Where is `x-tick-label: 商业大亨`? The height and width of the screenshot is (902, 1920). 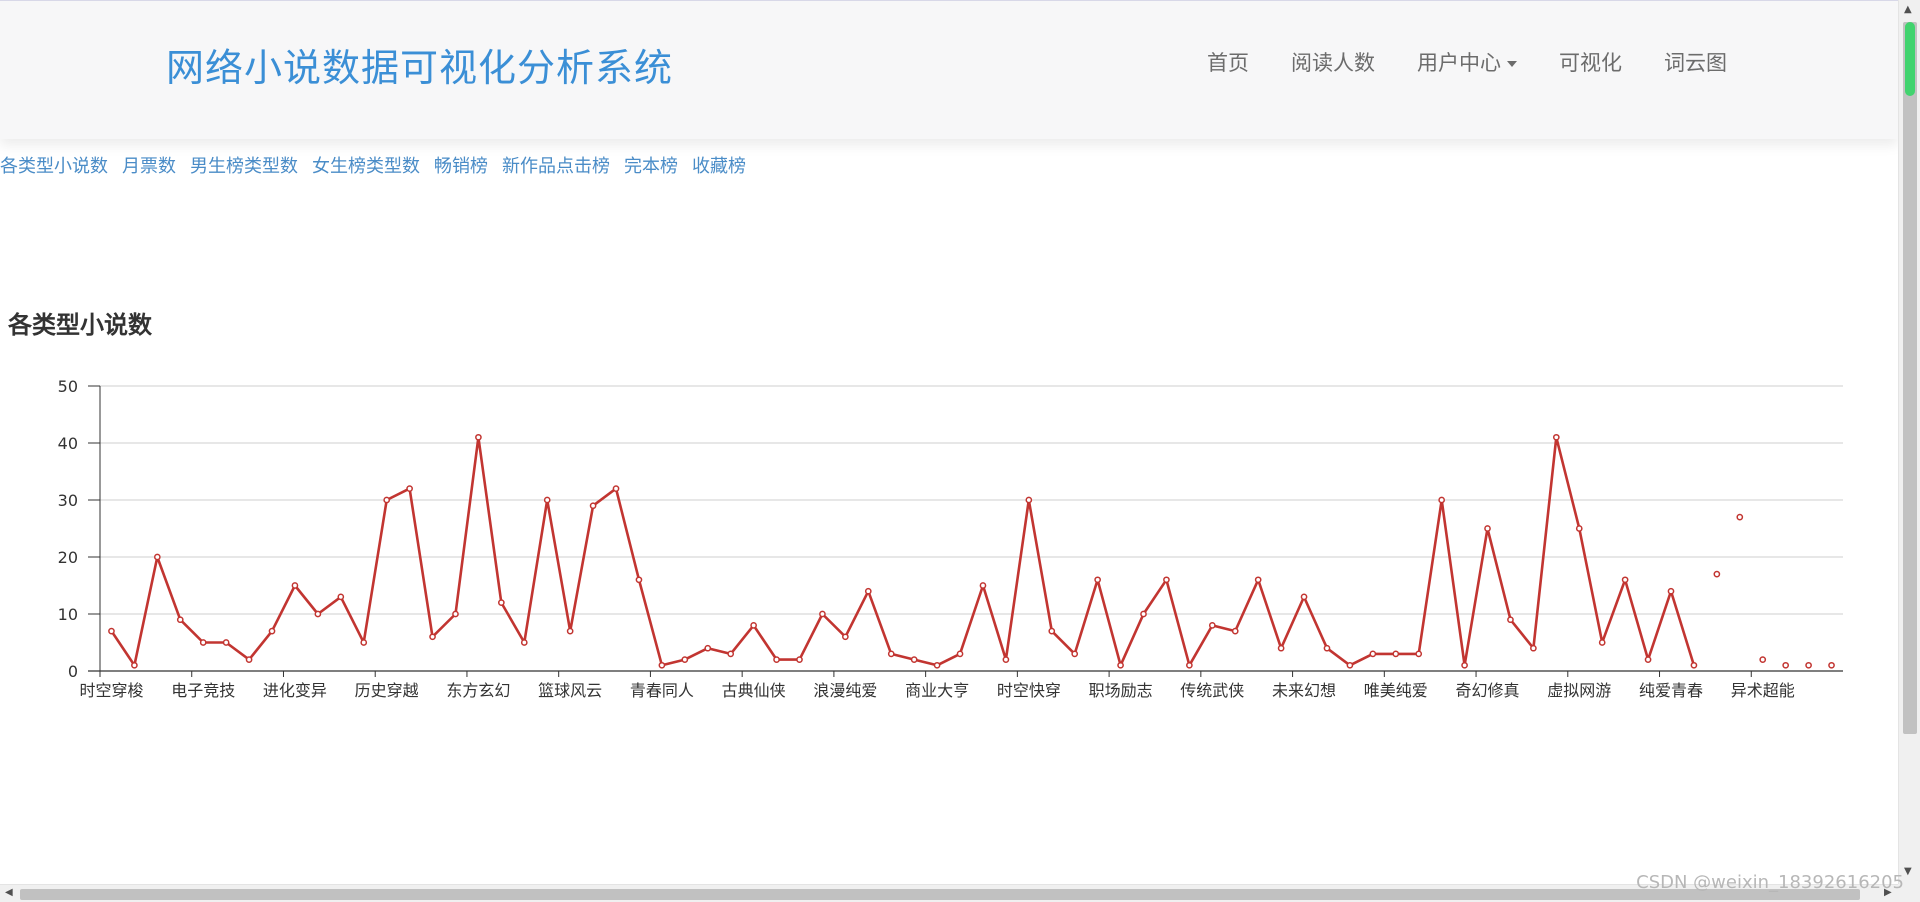 x-tick-label: 商业大亨 is located at coordinates (937, 690).